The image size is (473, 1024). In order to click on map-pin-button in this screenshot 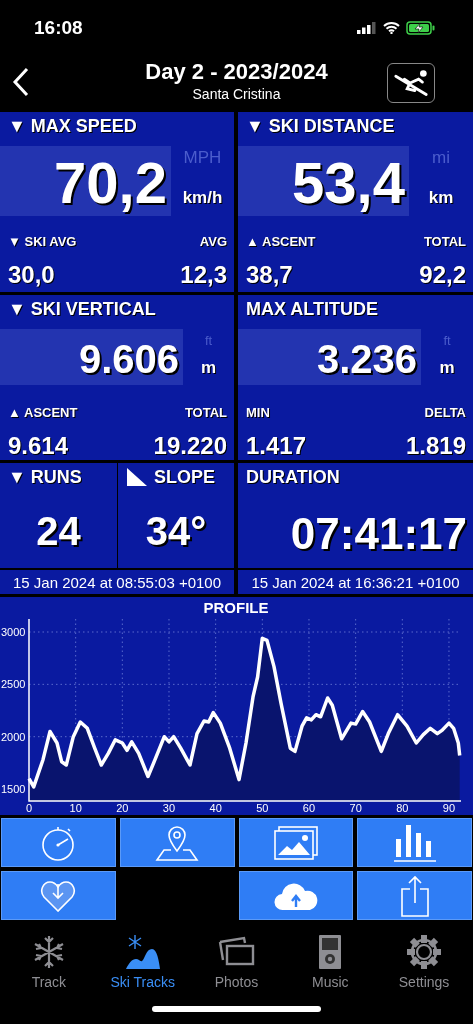, I will do `click(177, 842)`.